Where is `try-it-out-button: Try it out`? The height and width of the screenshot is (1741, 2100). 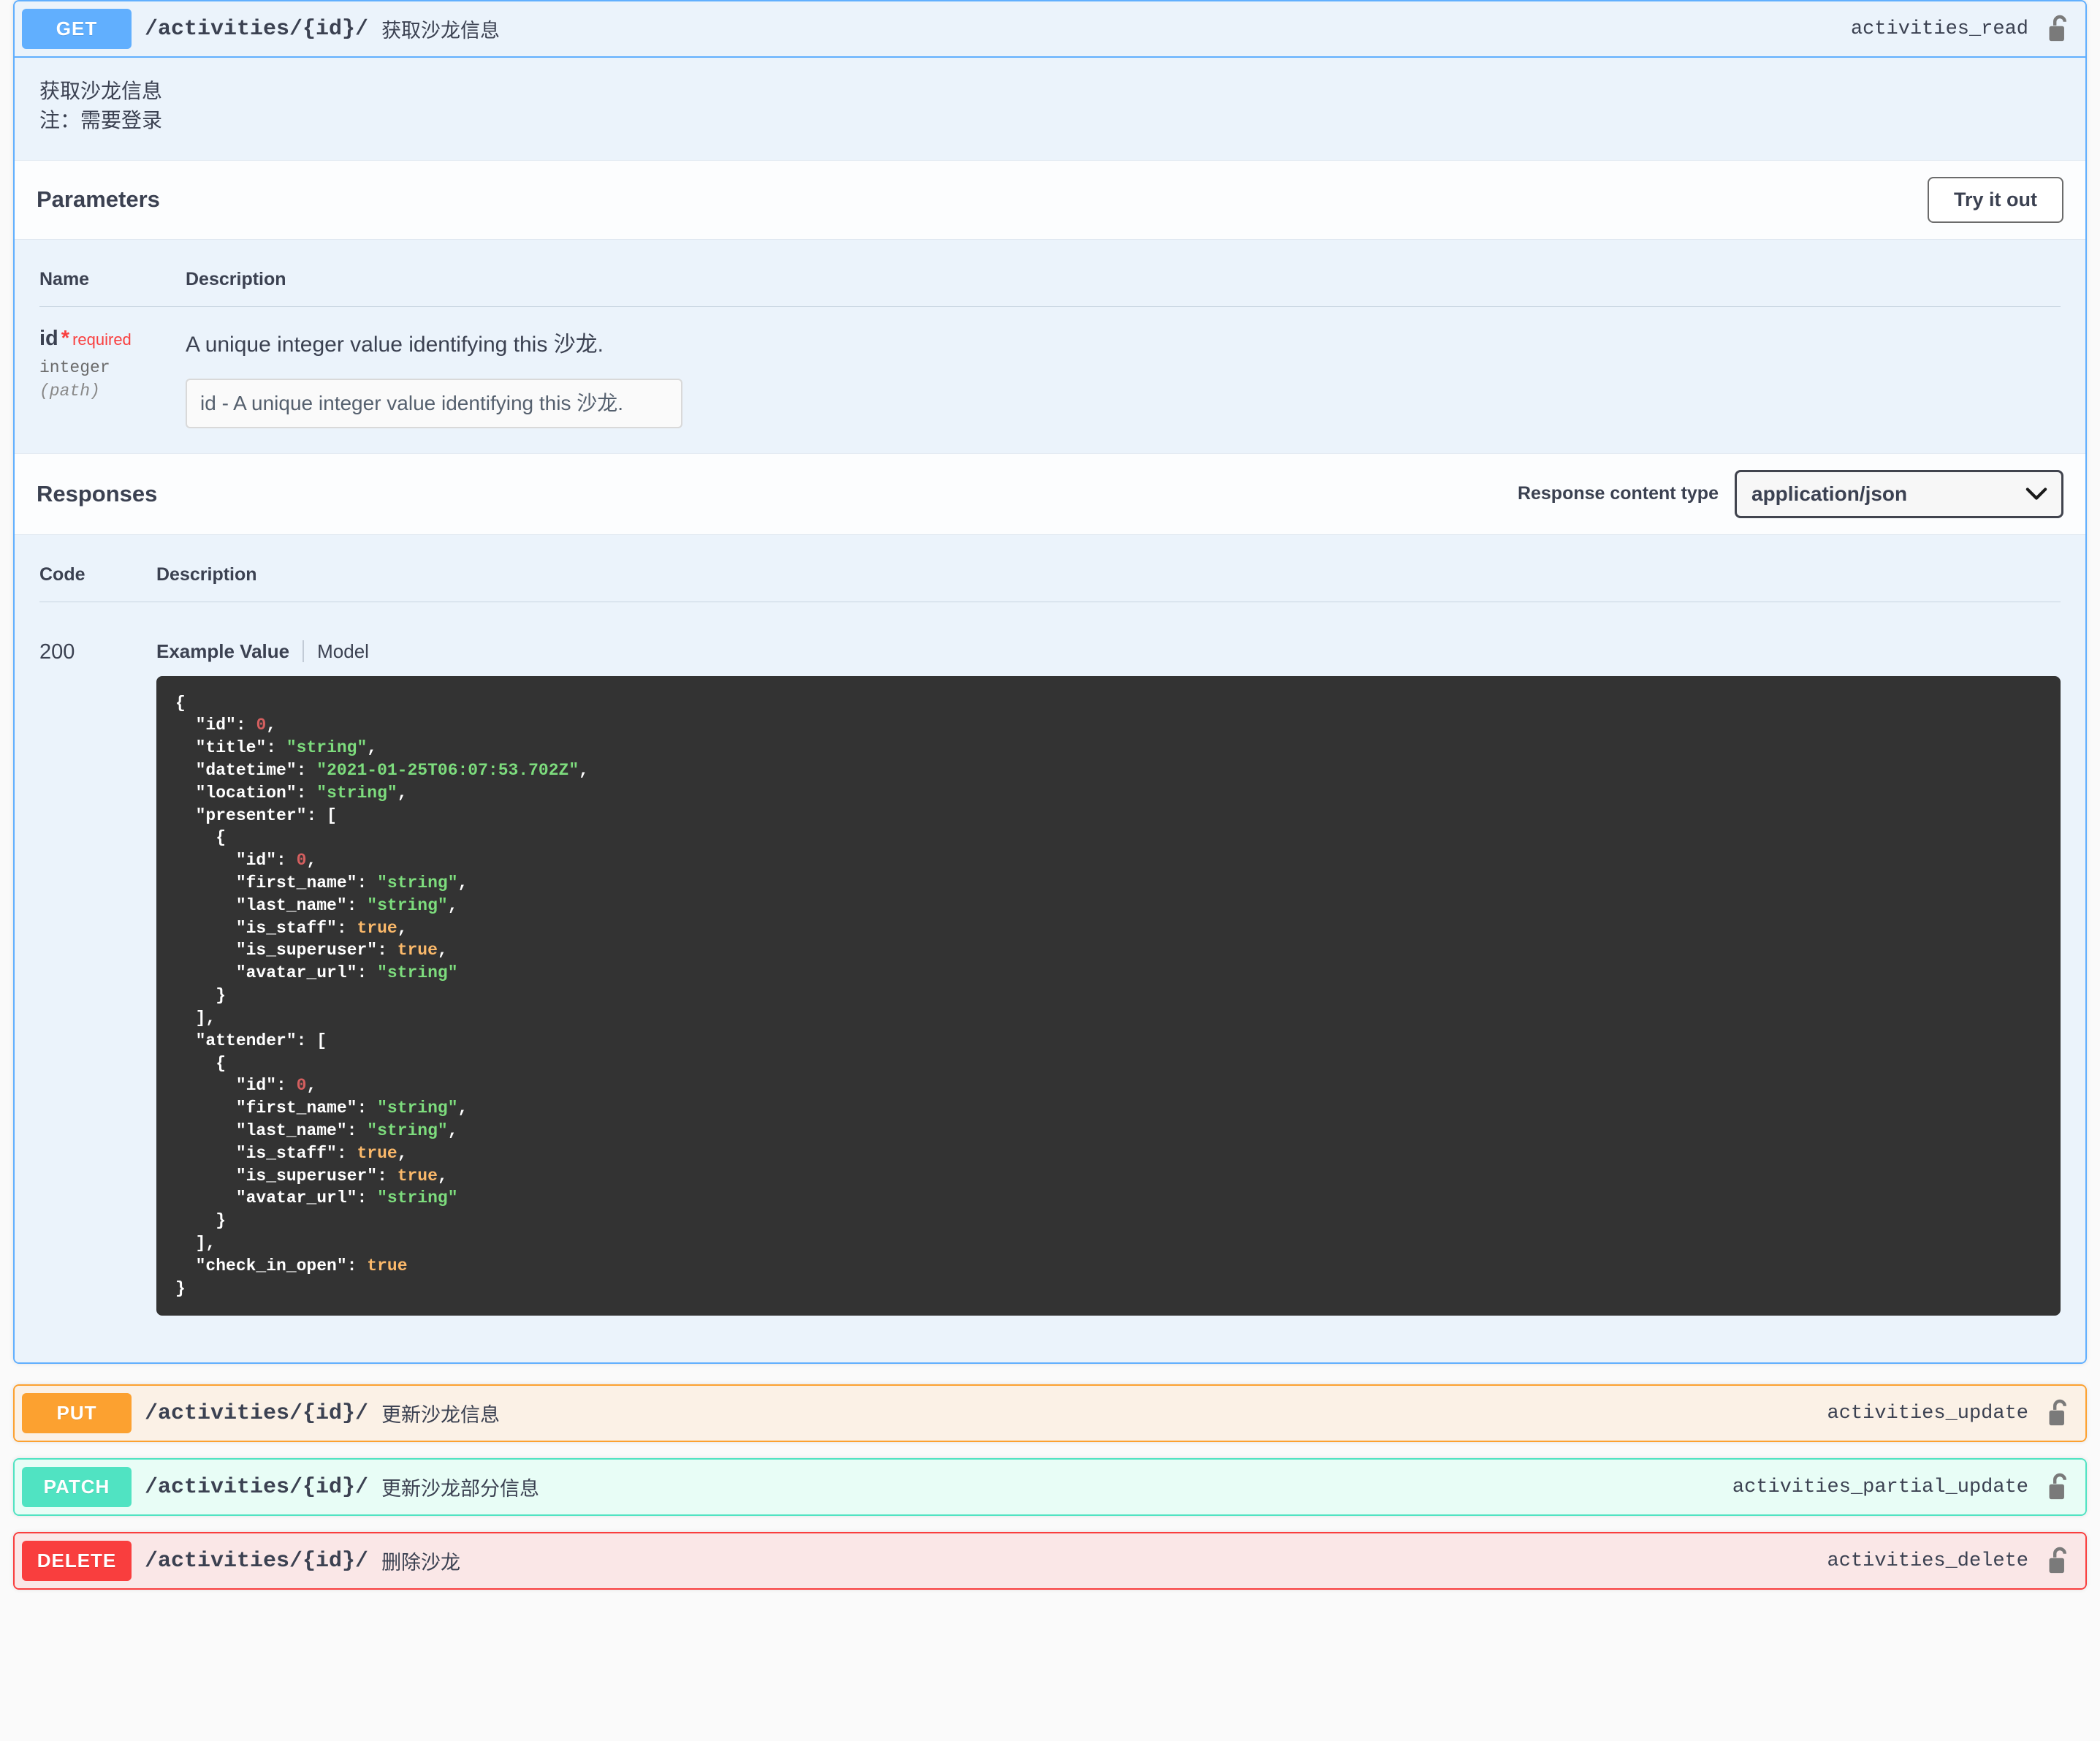 try-it-out-button: Try it out is located at coordinates (1996, 199).